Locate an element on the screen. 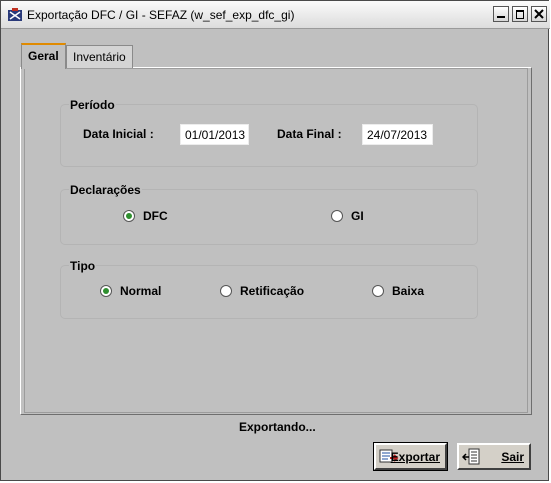 This screenshot has height=483, width=551. normal-radio-label: Normal is located at coordinates (140, 291).